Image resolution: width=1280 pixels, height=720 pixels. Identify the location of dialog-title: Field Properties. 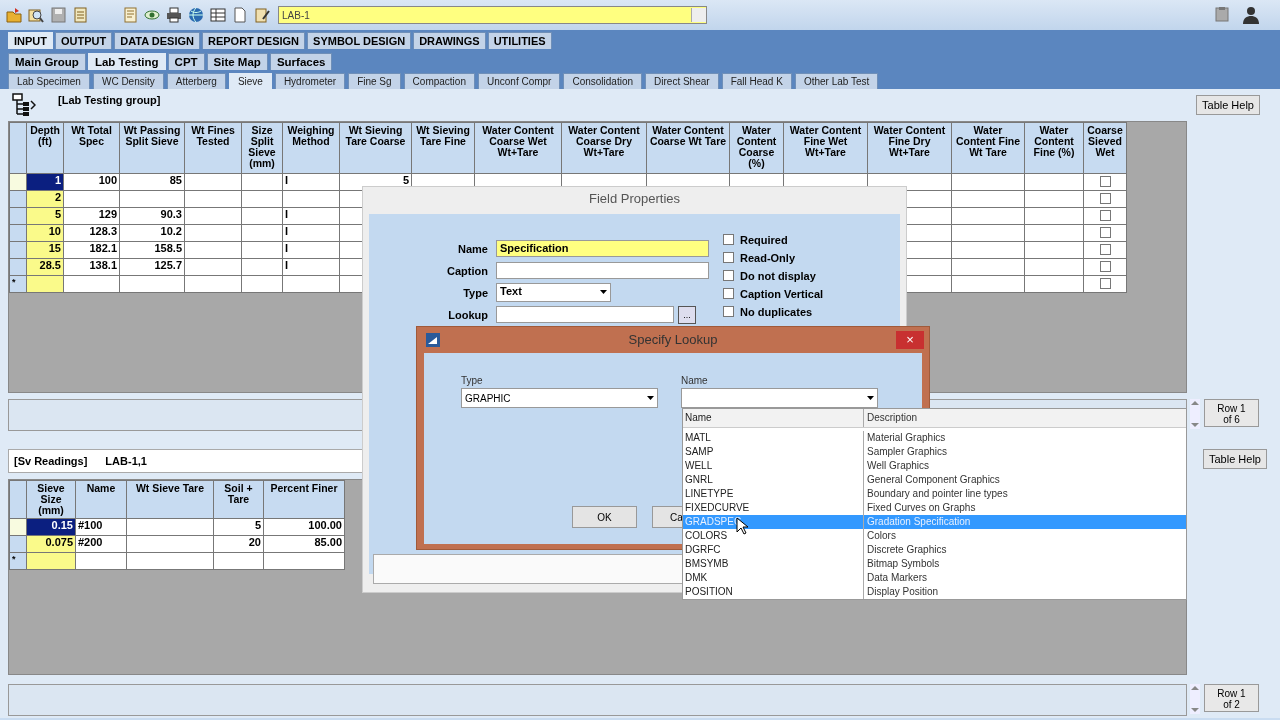
(634, 199).